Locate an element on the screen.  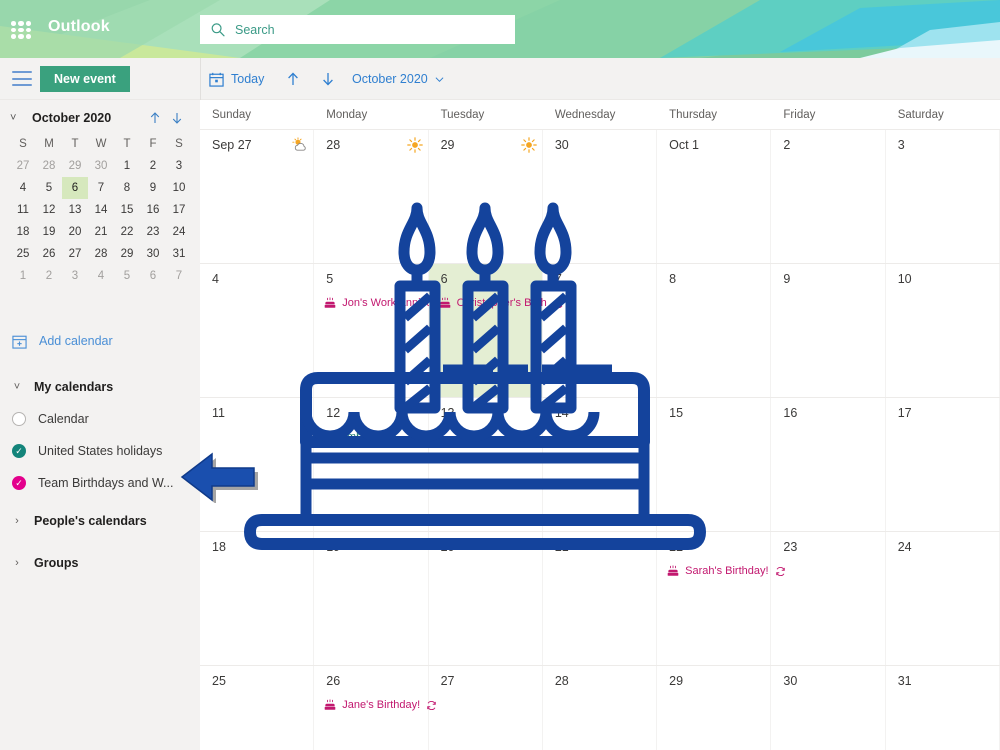
calendar-day-cell: 23 is located at coordinates (828, 598).